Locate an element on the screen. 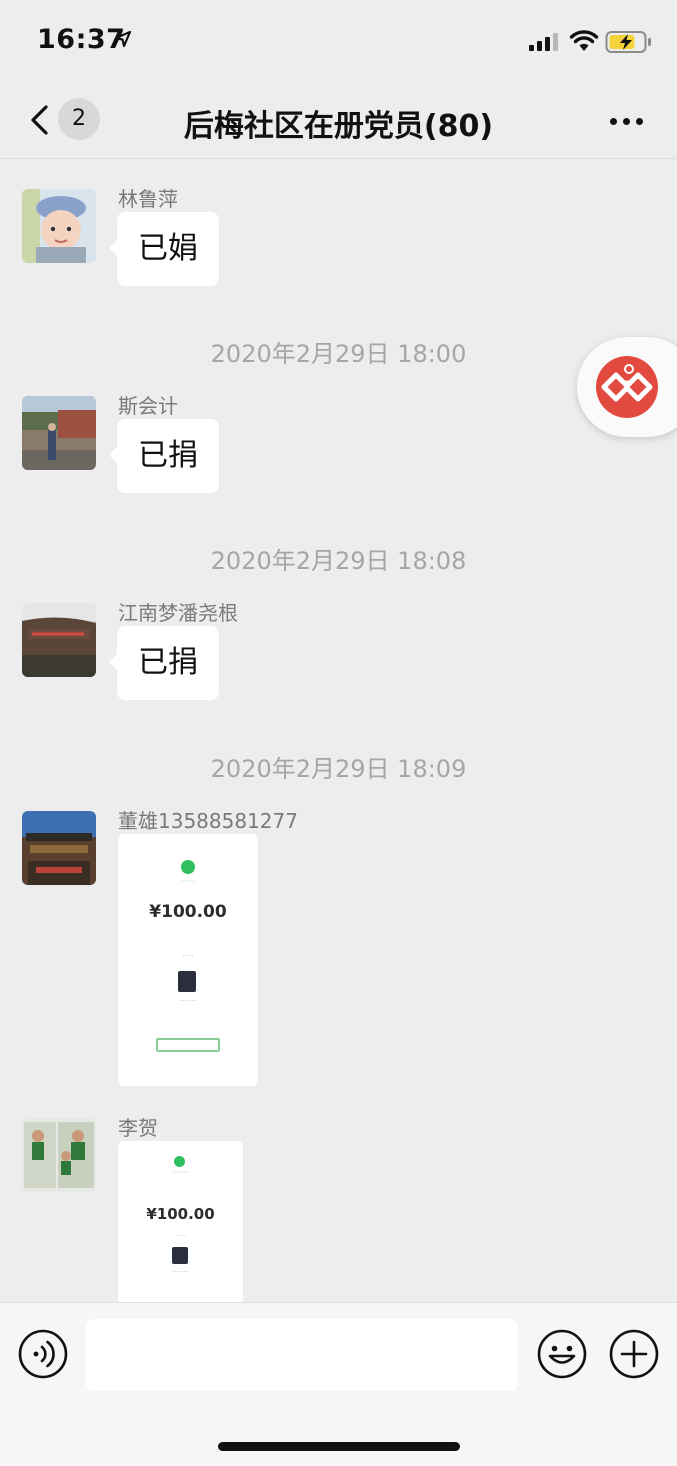 This screenshot has height=1466, width=677. more-dots-icon is located at coordinates (627, 121).